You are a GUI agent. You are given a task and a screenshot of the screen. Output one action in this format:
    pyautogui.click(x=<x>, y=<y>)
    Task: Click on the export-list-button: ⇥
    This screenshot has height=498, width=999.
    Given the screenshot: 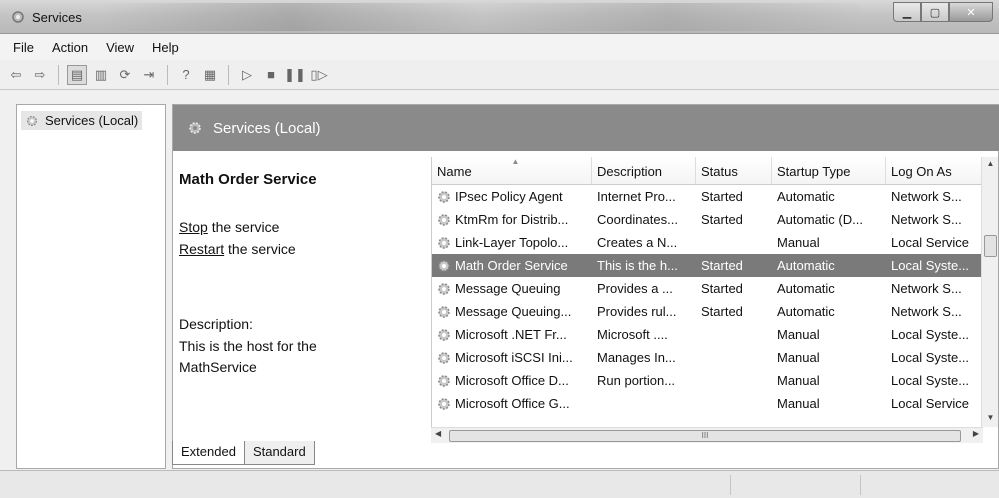 What is the action you would take?
    pyautogui.click(x=149, y=75)
    